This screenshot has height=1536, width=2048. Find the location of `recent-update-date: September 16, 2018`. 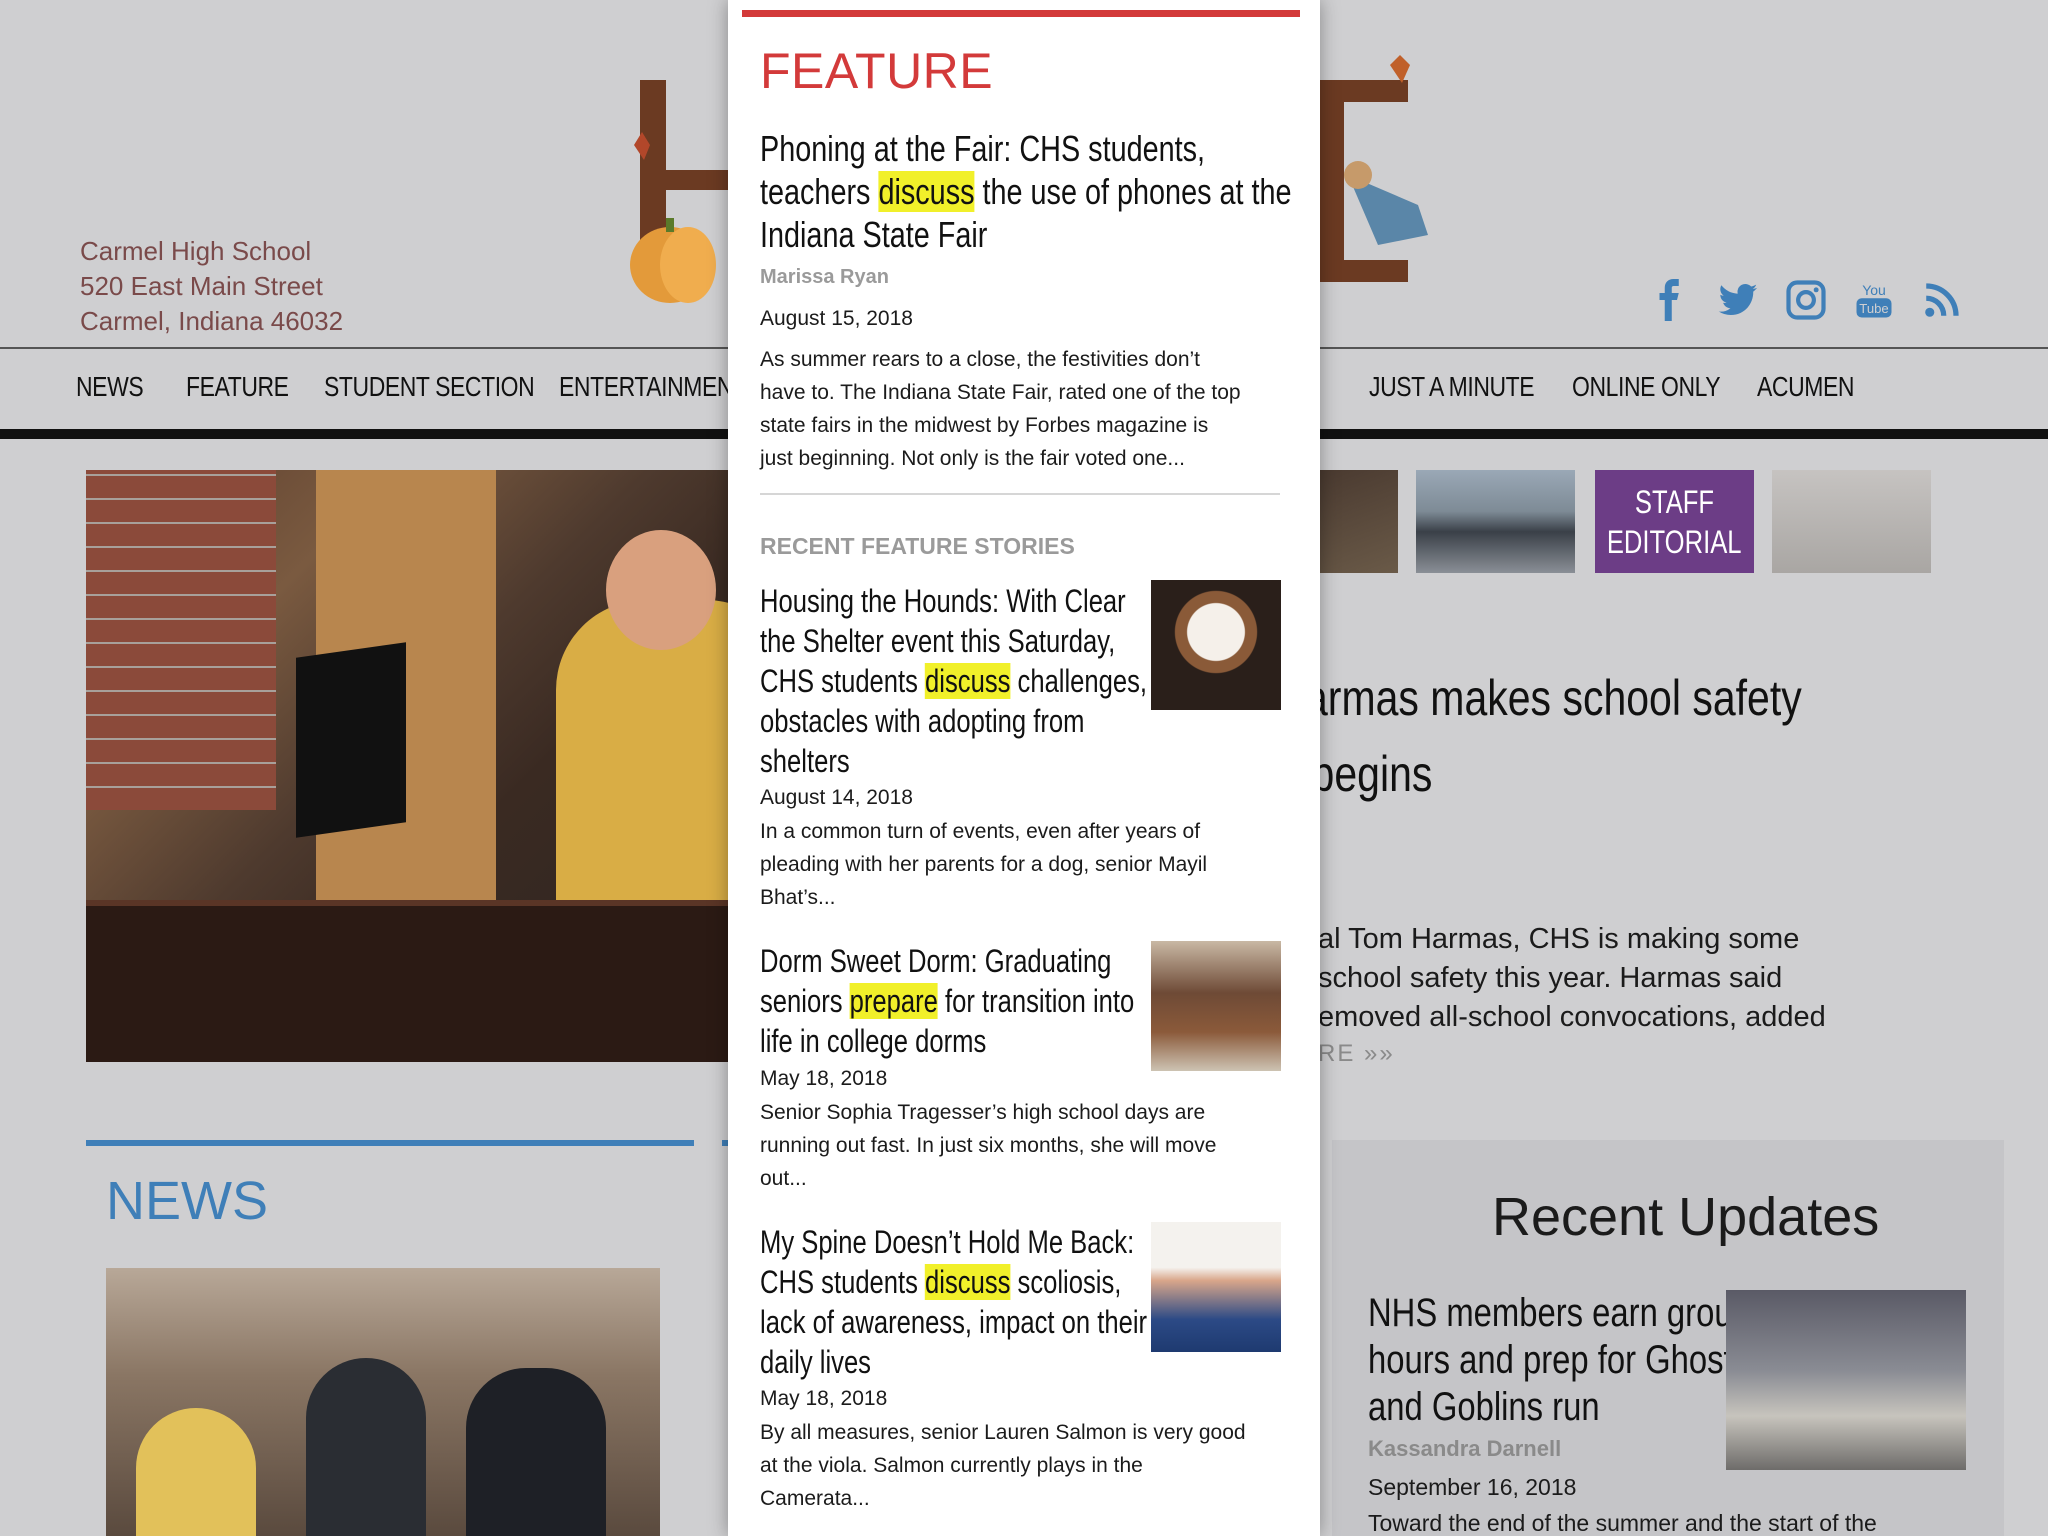

recent-update-date: September 16, 2018 is located at coordinates (1472, 1487).